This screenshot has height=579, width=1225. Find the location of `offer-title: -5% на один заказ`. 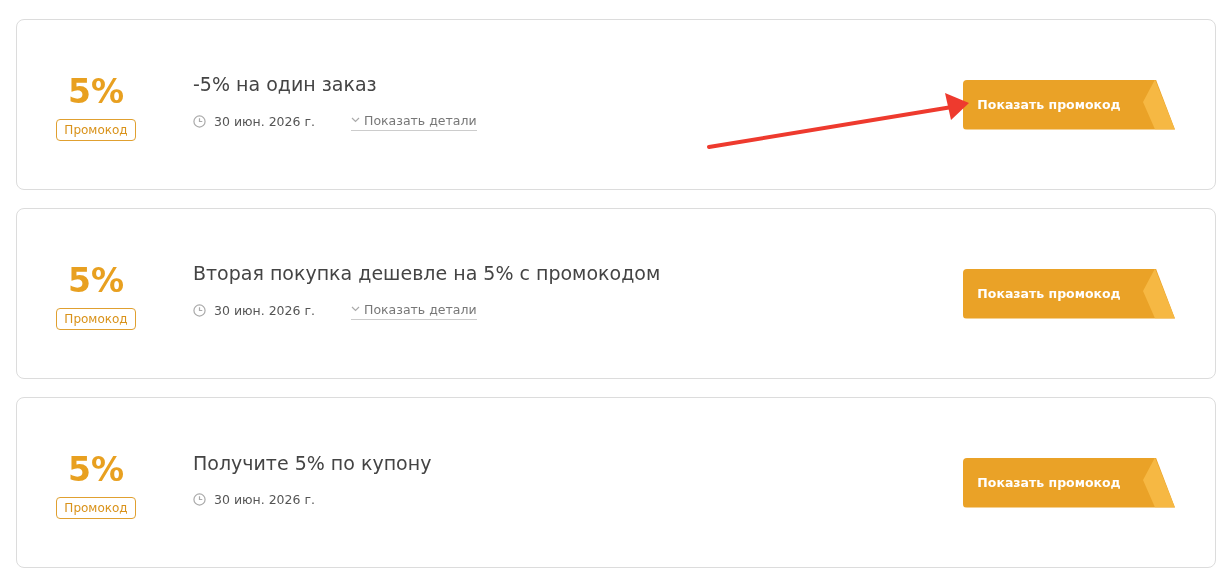

offer-title: -5% на один заказ is located at coordinates (285, 83).